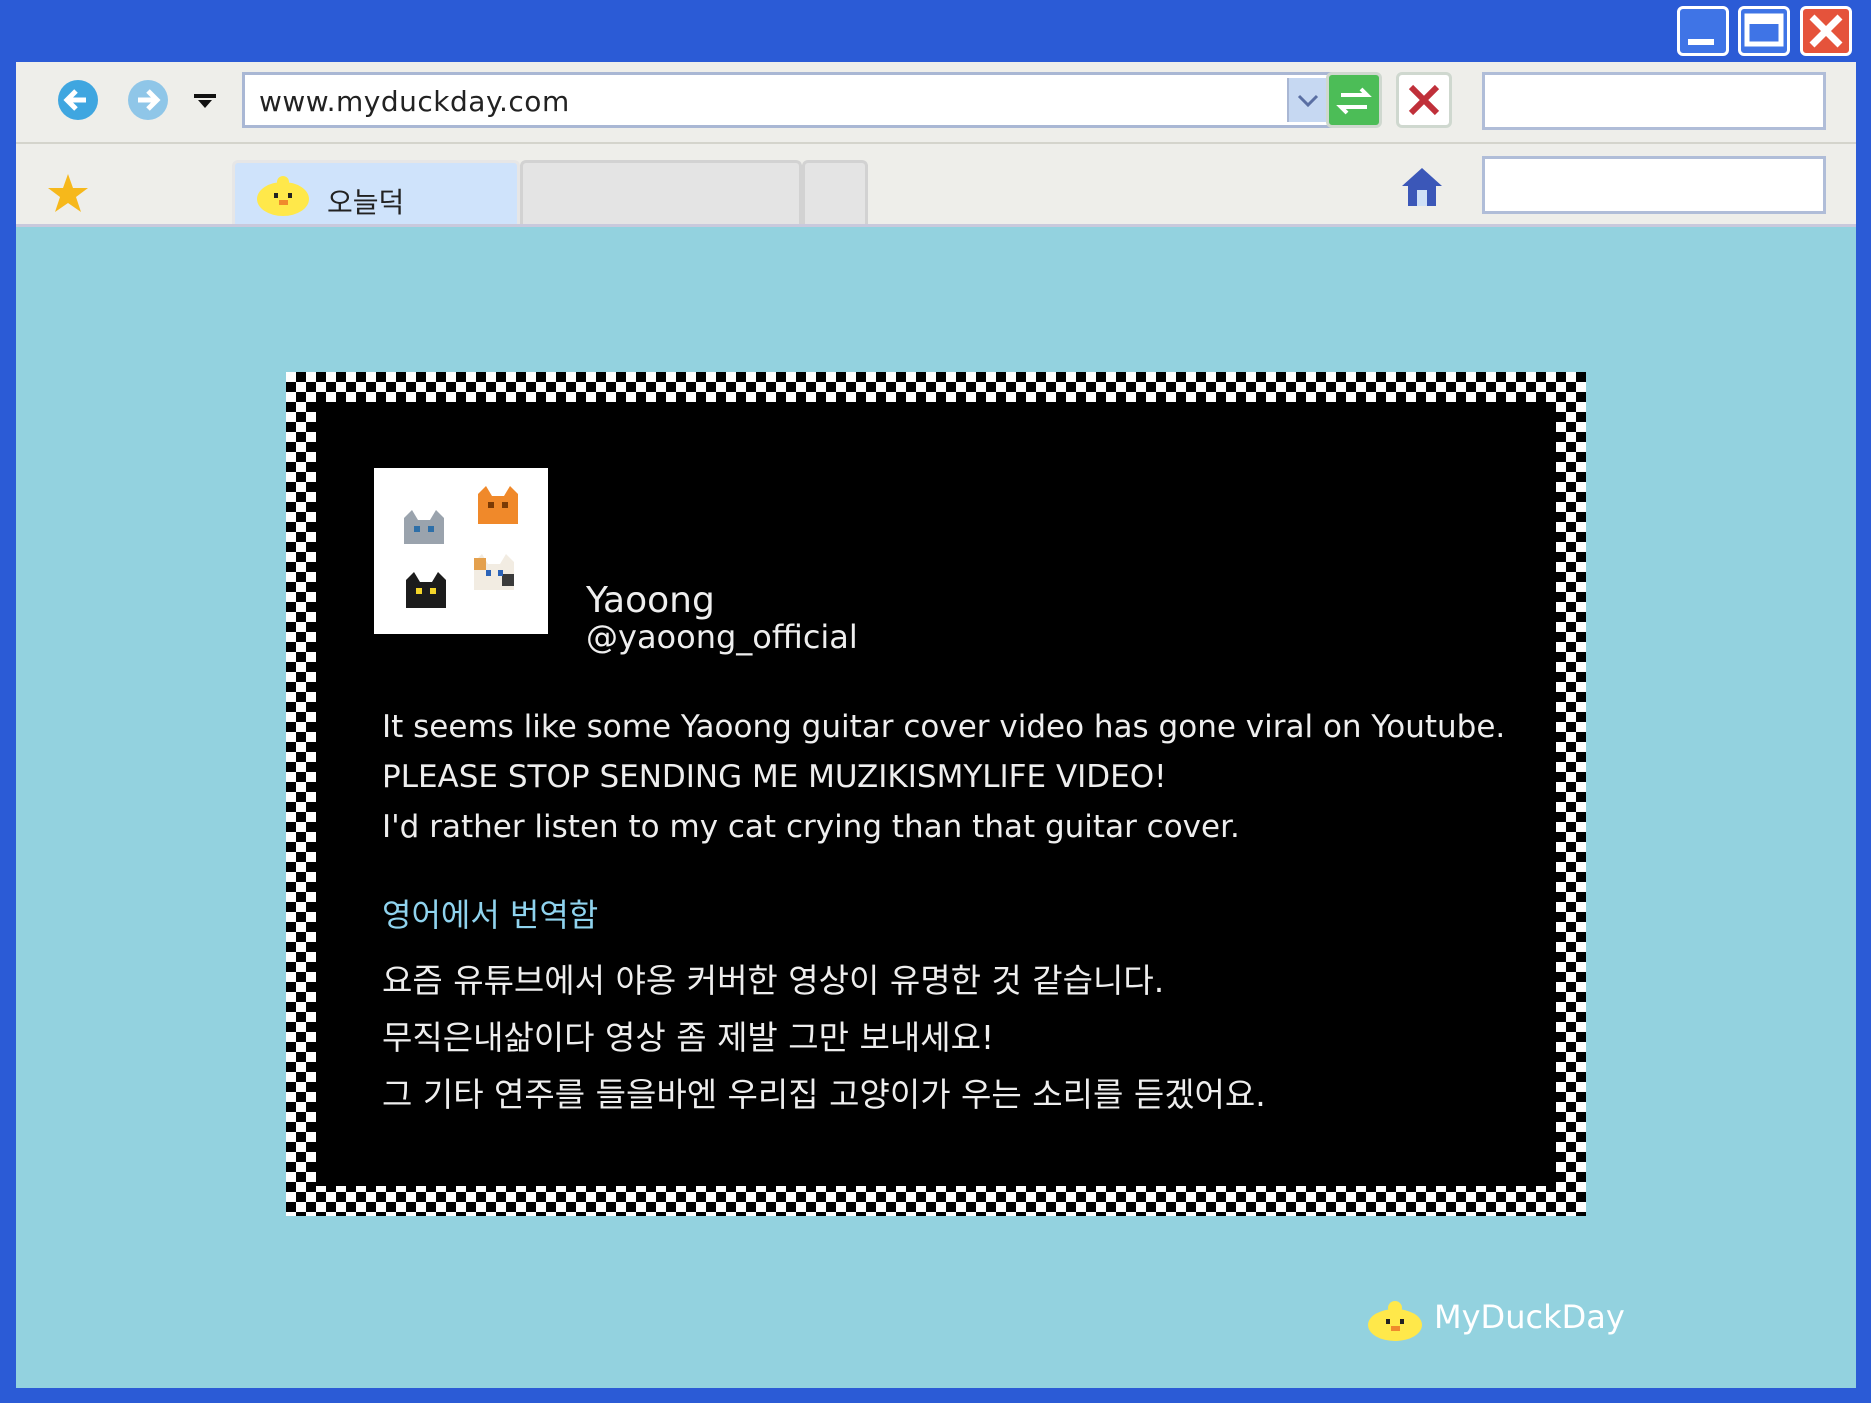  Describe the element at coordinates (461, 547) in the screenshot. I see `cats-avatar` at that location.